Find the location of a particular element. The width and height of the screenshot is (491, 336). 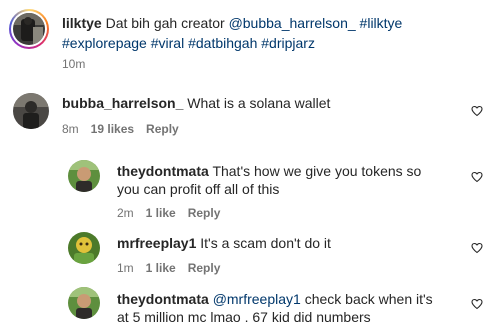

comment-timestamp: 1m is located at coordinates (125, 268).